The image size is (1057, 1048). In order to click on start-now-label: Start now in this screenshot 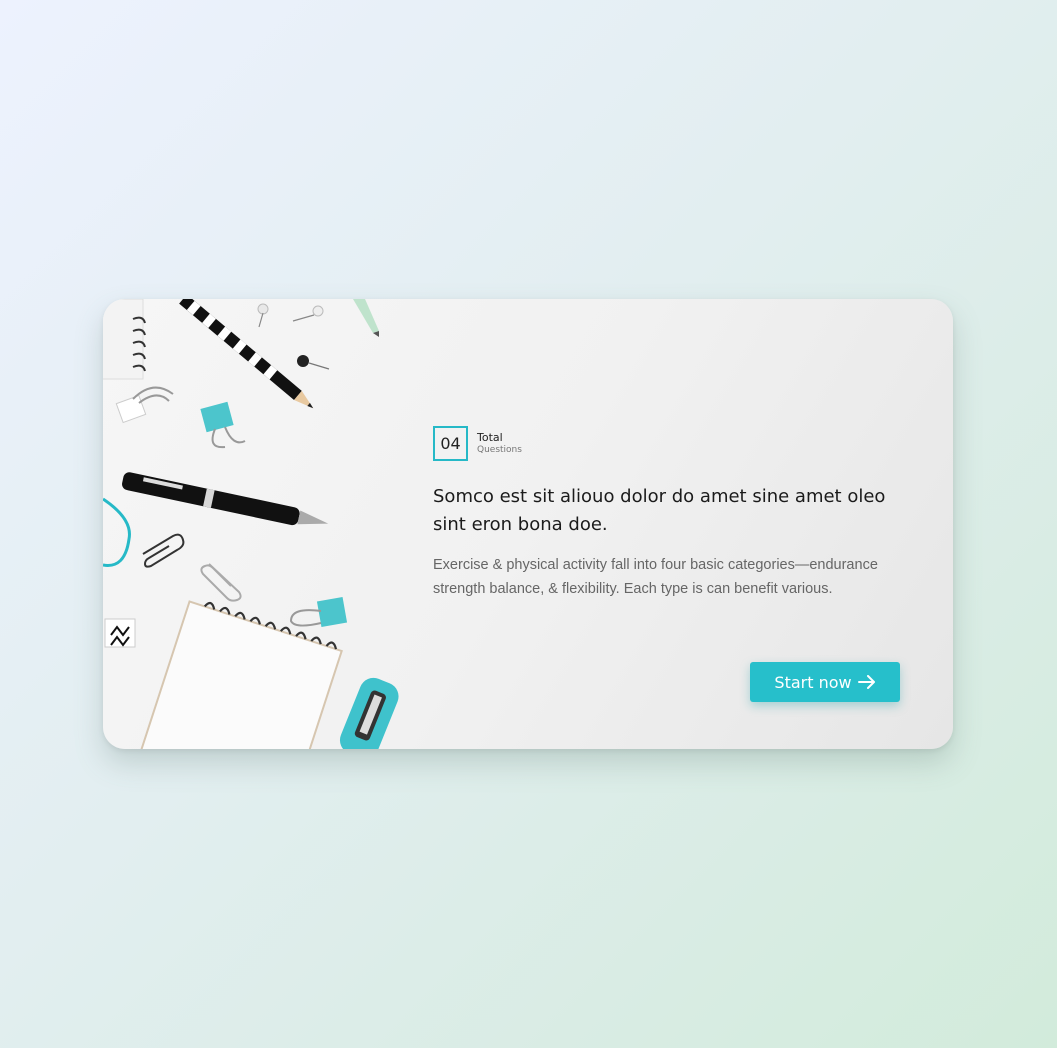, I will do `click(813, 682)`.